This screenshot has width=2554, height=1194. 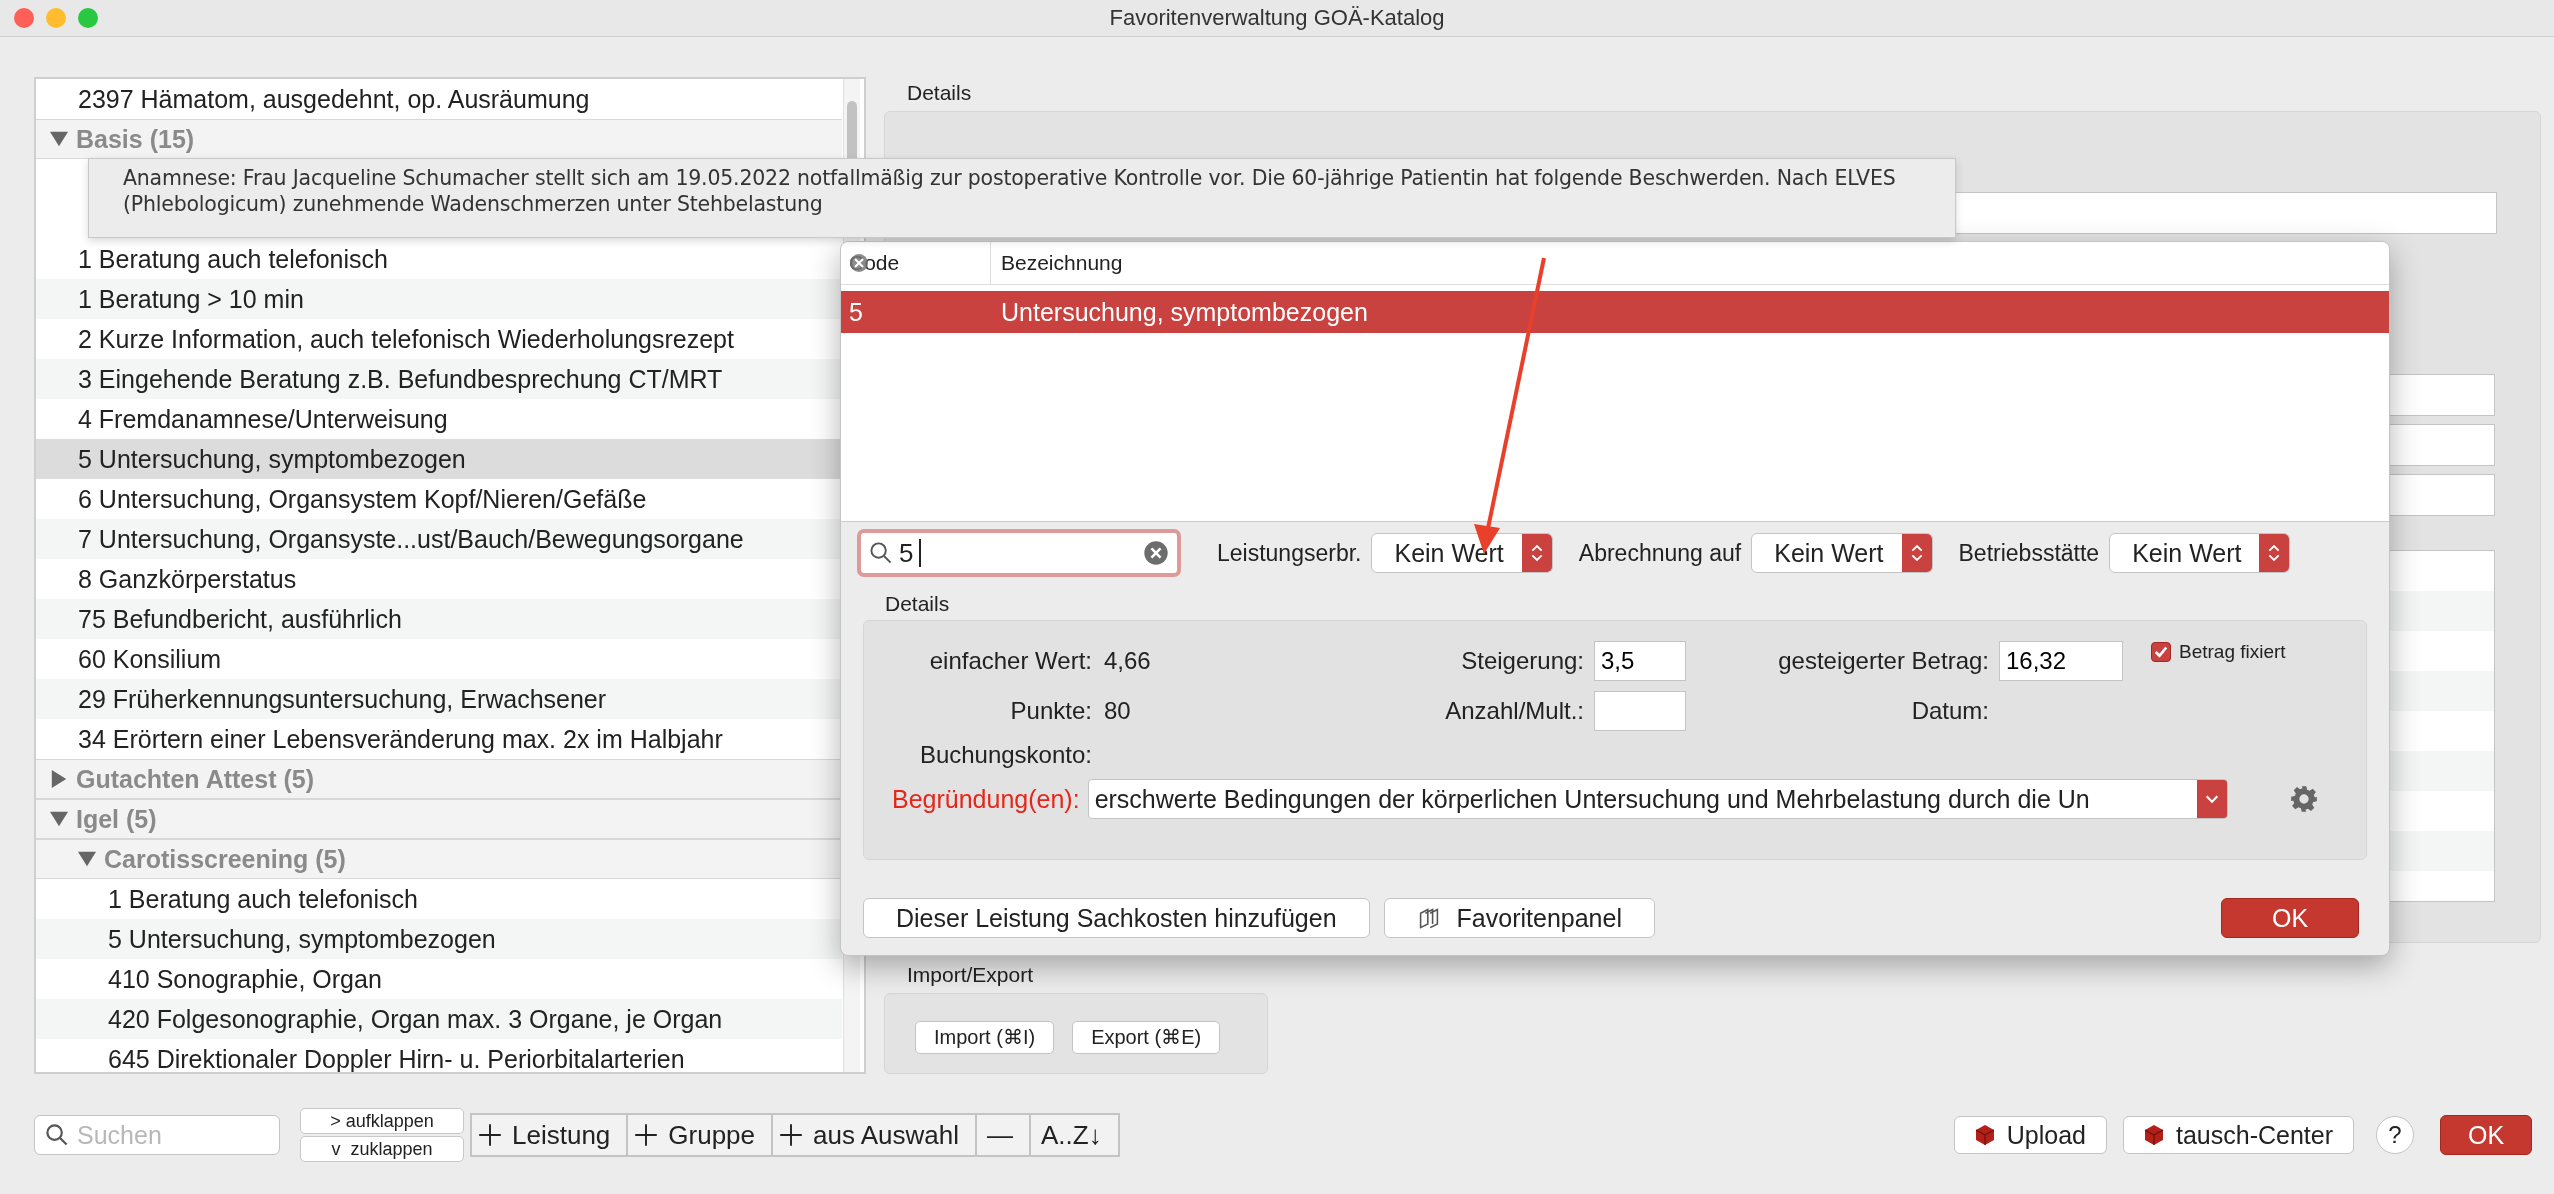 What do you see at coordinates (1615, 312) in the screenshot?
I see `result-row: 5 Untersuchung, symptombezogen` at bounding box center [1615, 312].